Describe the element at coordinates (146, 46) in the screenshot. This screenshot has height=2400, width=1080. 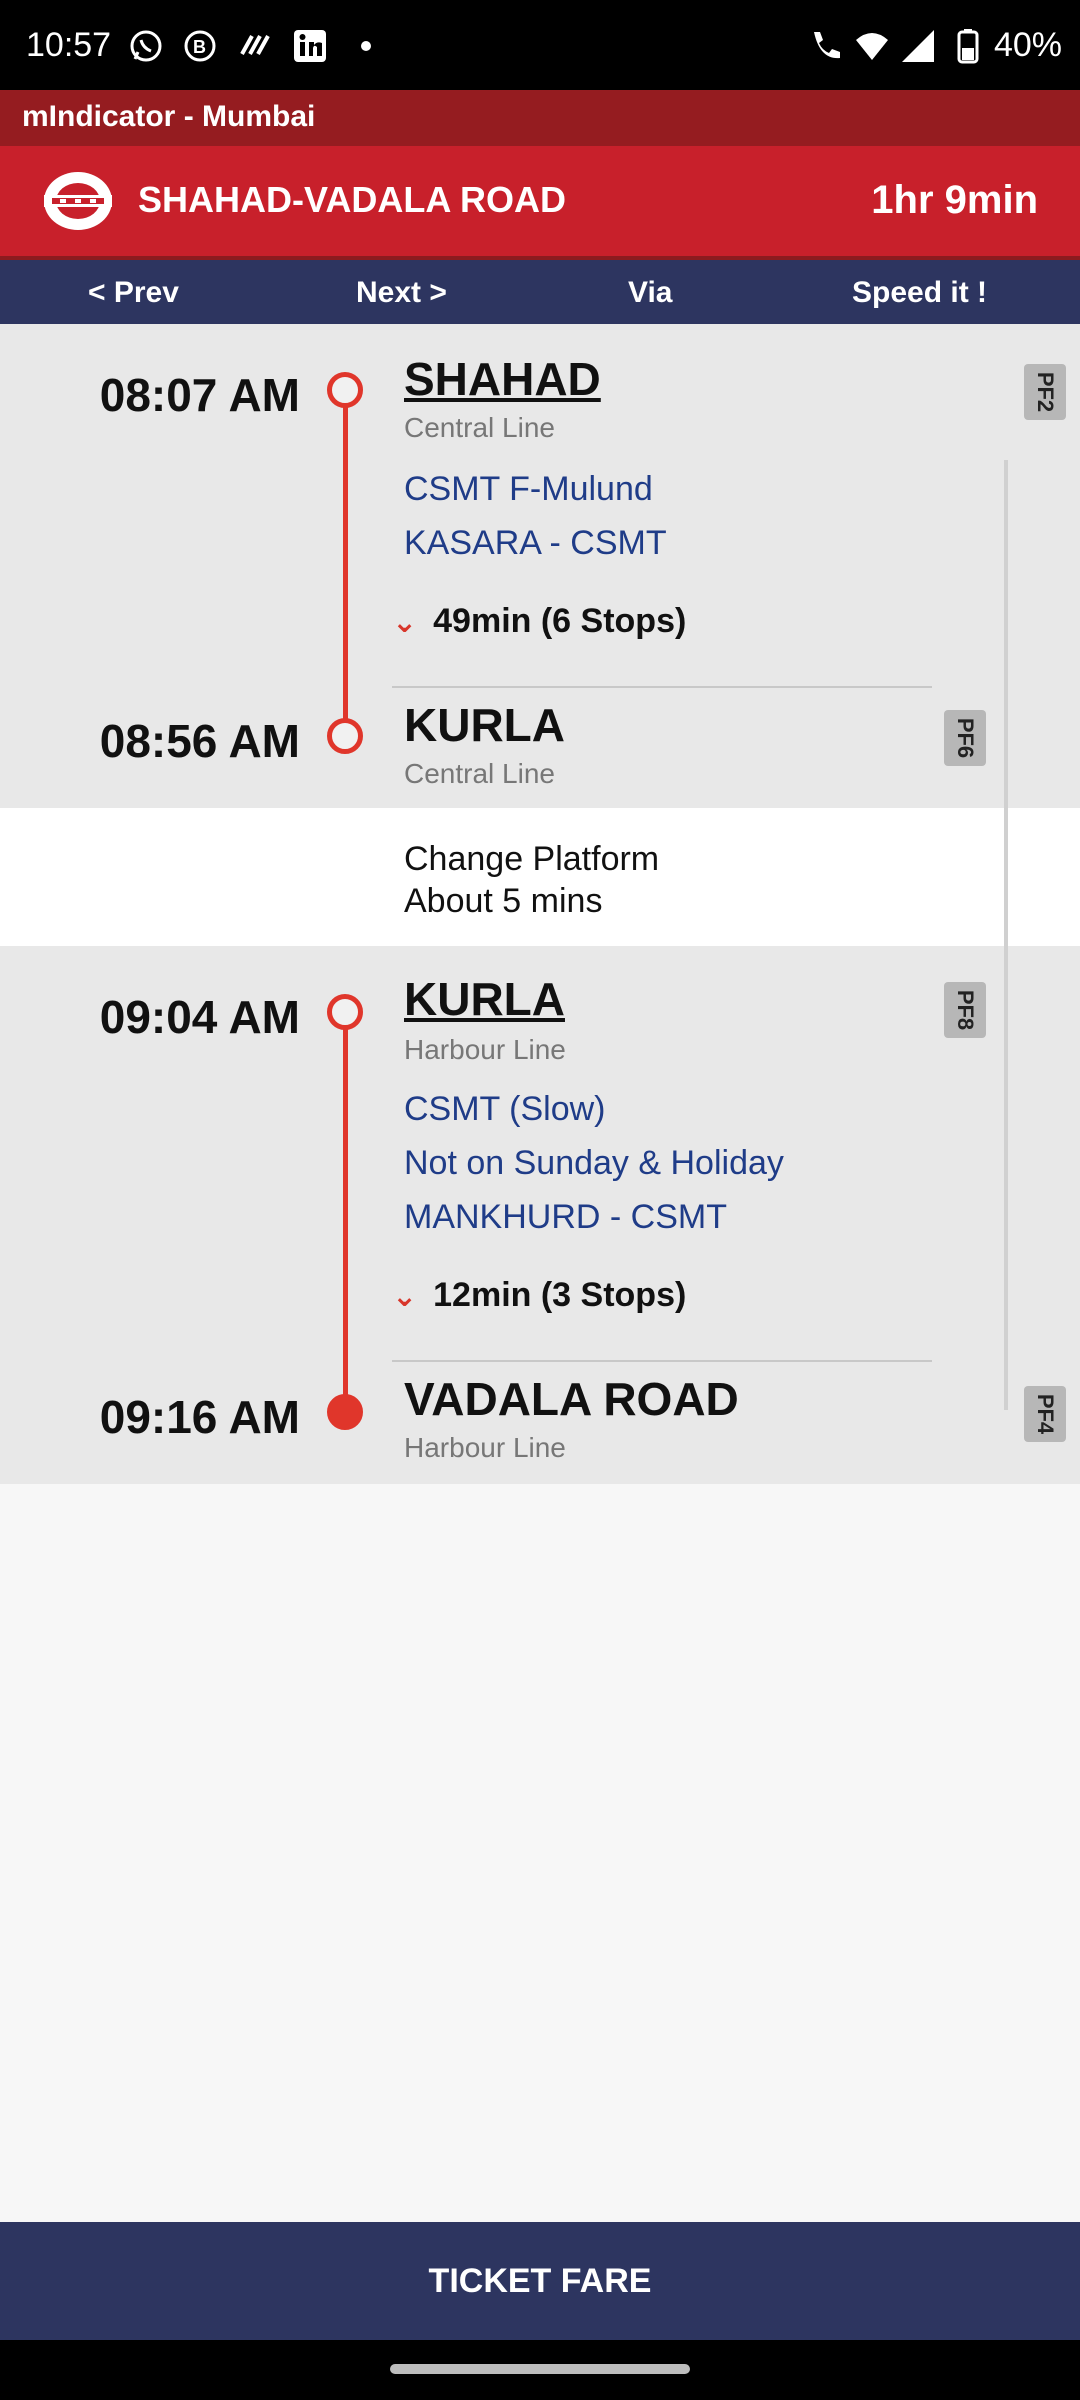
I see `whatsapp-icon` at that location.